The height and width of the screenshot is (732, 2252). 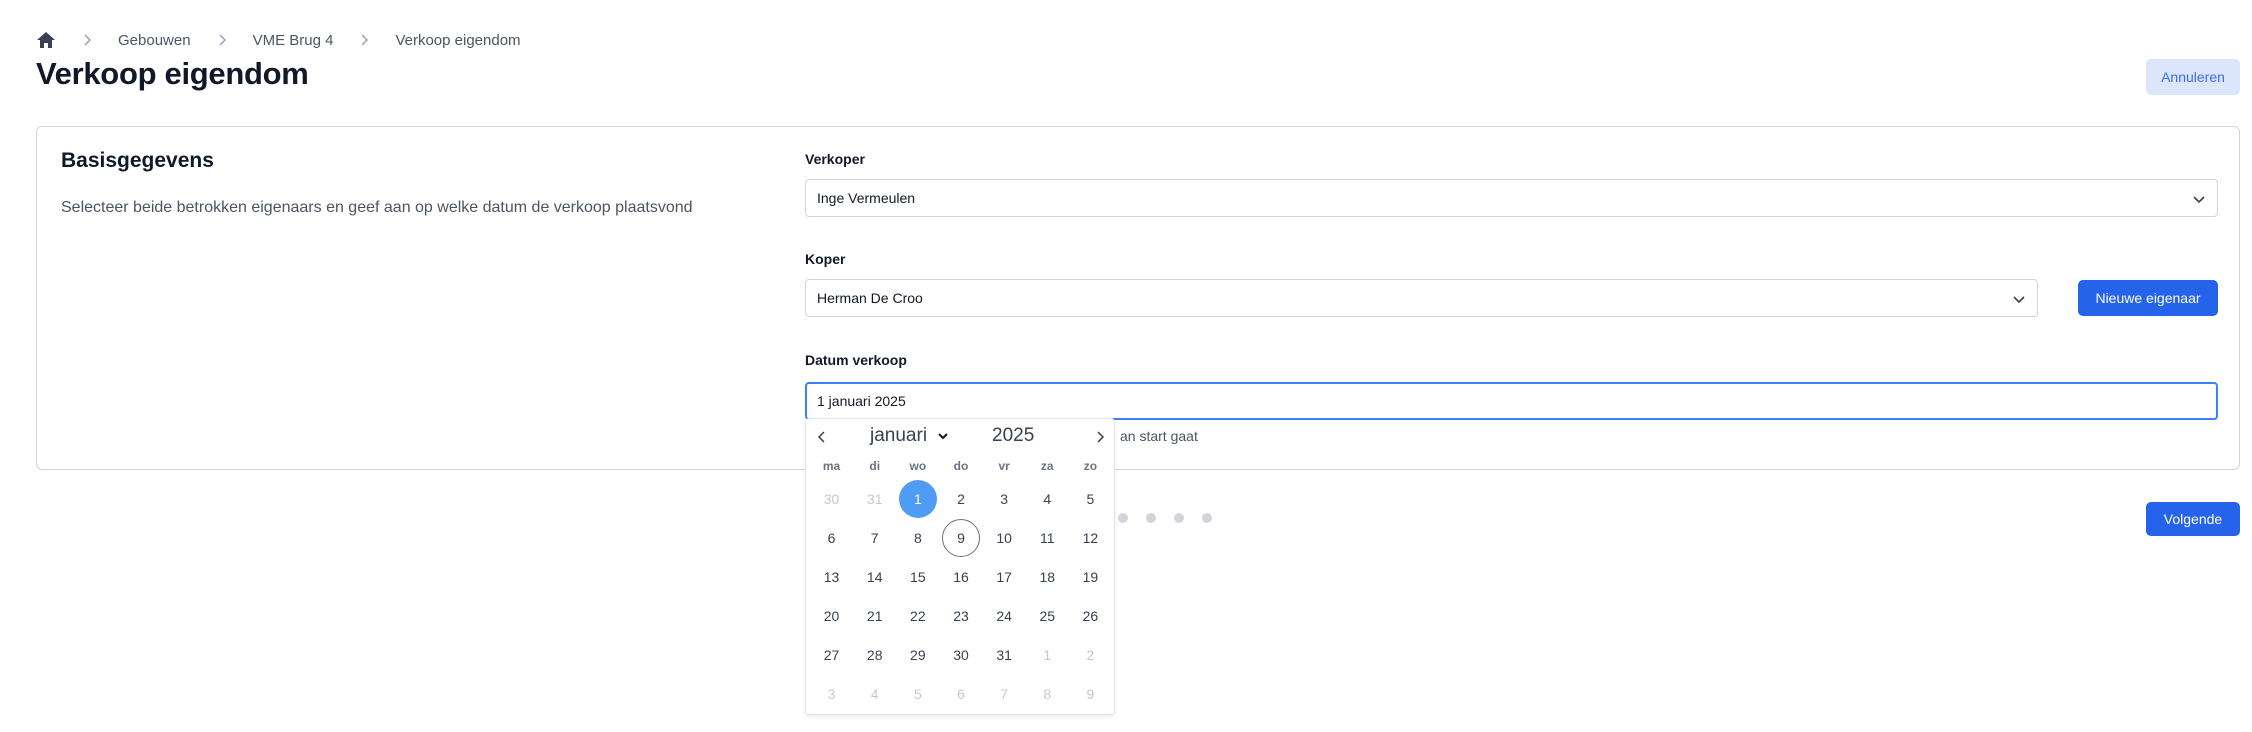 I want to click on page-title: Verkoop eigendom, so click(x=172, y=73).